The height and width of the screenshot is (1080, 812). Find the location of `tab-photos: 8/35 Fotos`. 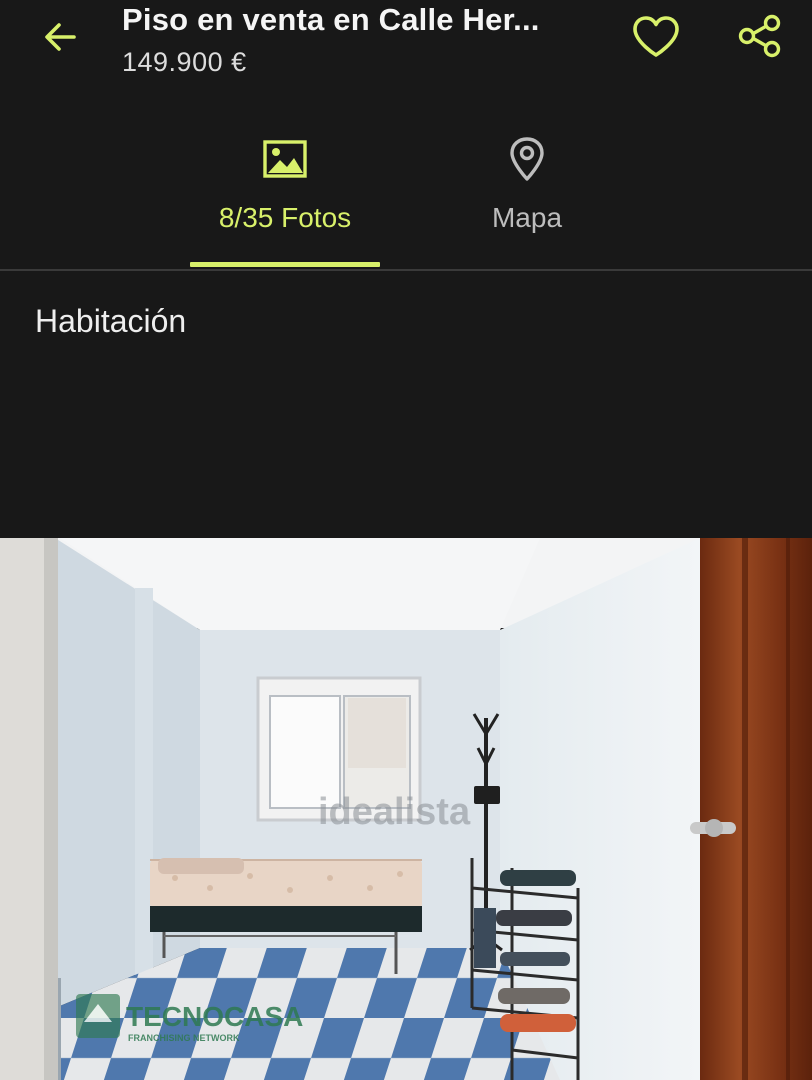

tab-photos: 8/35 Fotos is located at coordinates (285, 201).